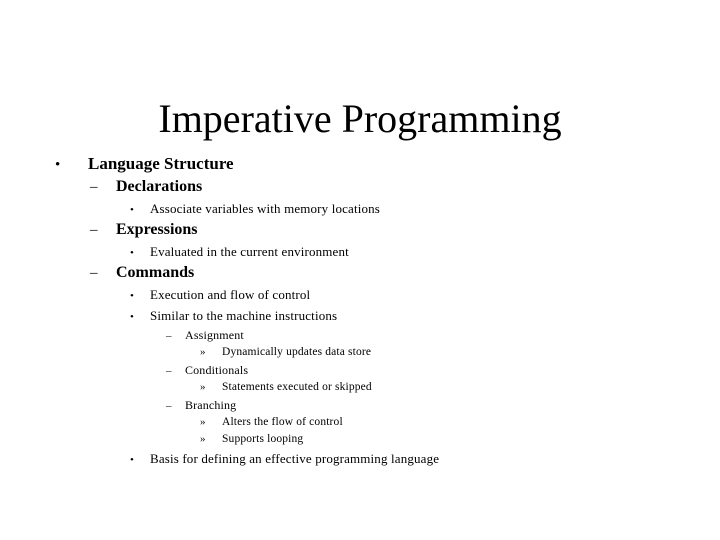 This screenshot has height=540, width=720. Describe the element at coordinates (360, 422) in the screenshot. I see `outline-item-level5: » Alters the flow of control` at that location.